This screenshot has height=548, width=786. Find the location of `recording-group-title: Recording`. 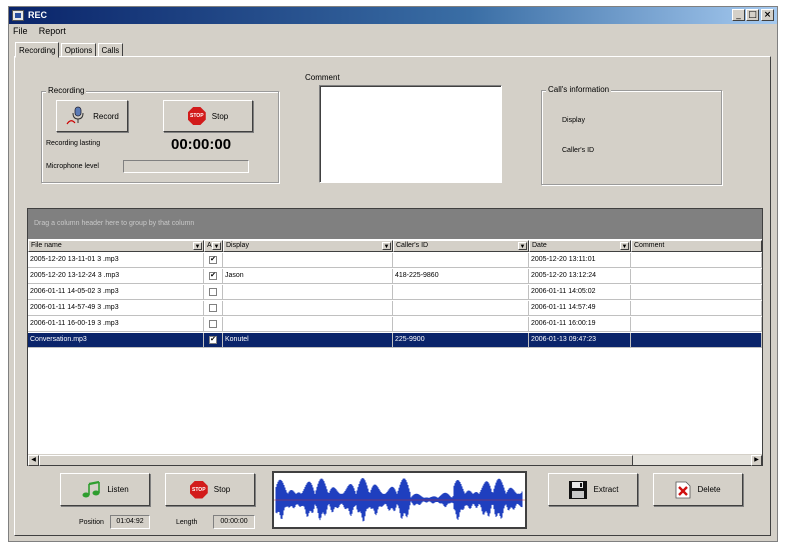

recording-group-title: Recording is located at coordinates (66, 90).